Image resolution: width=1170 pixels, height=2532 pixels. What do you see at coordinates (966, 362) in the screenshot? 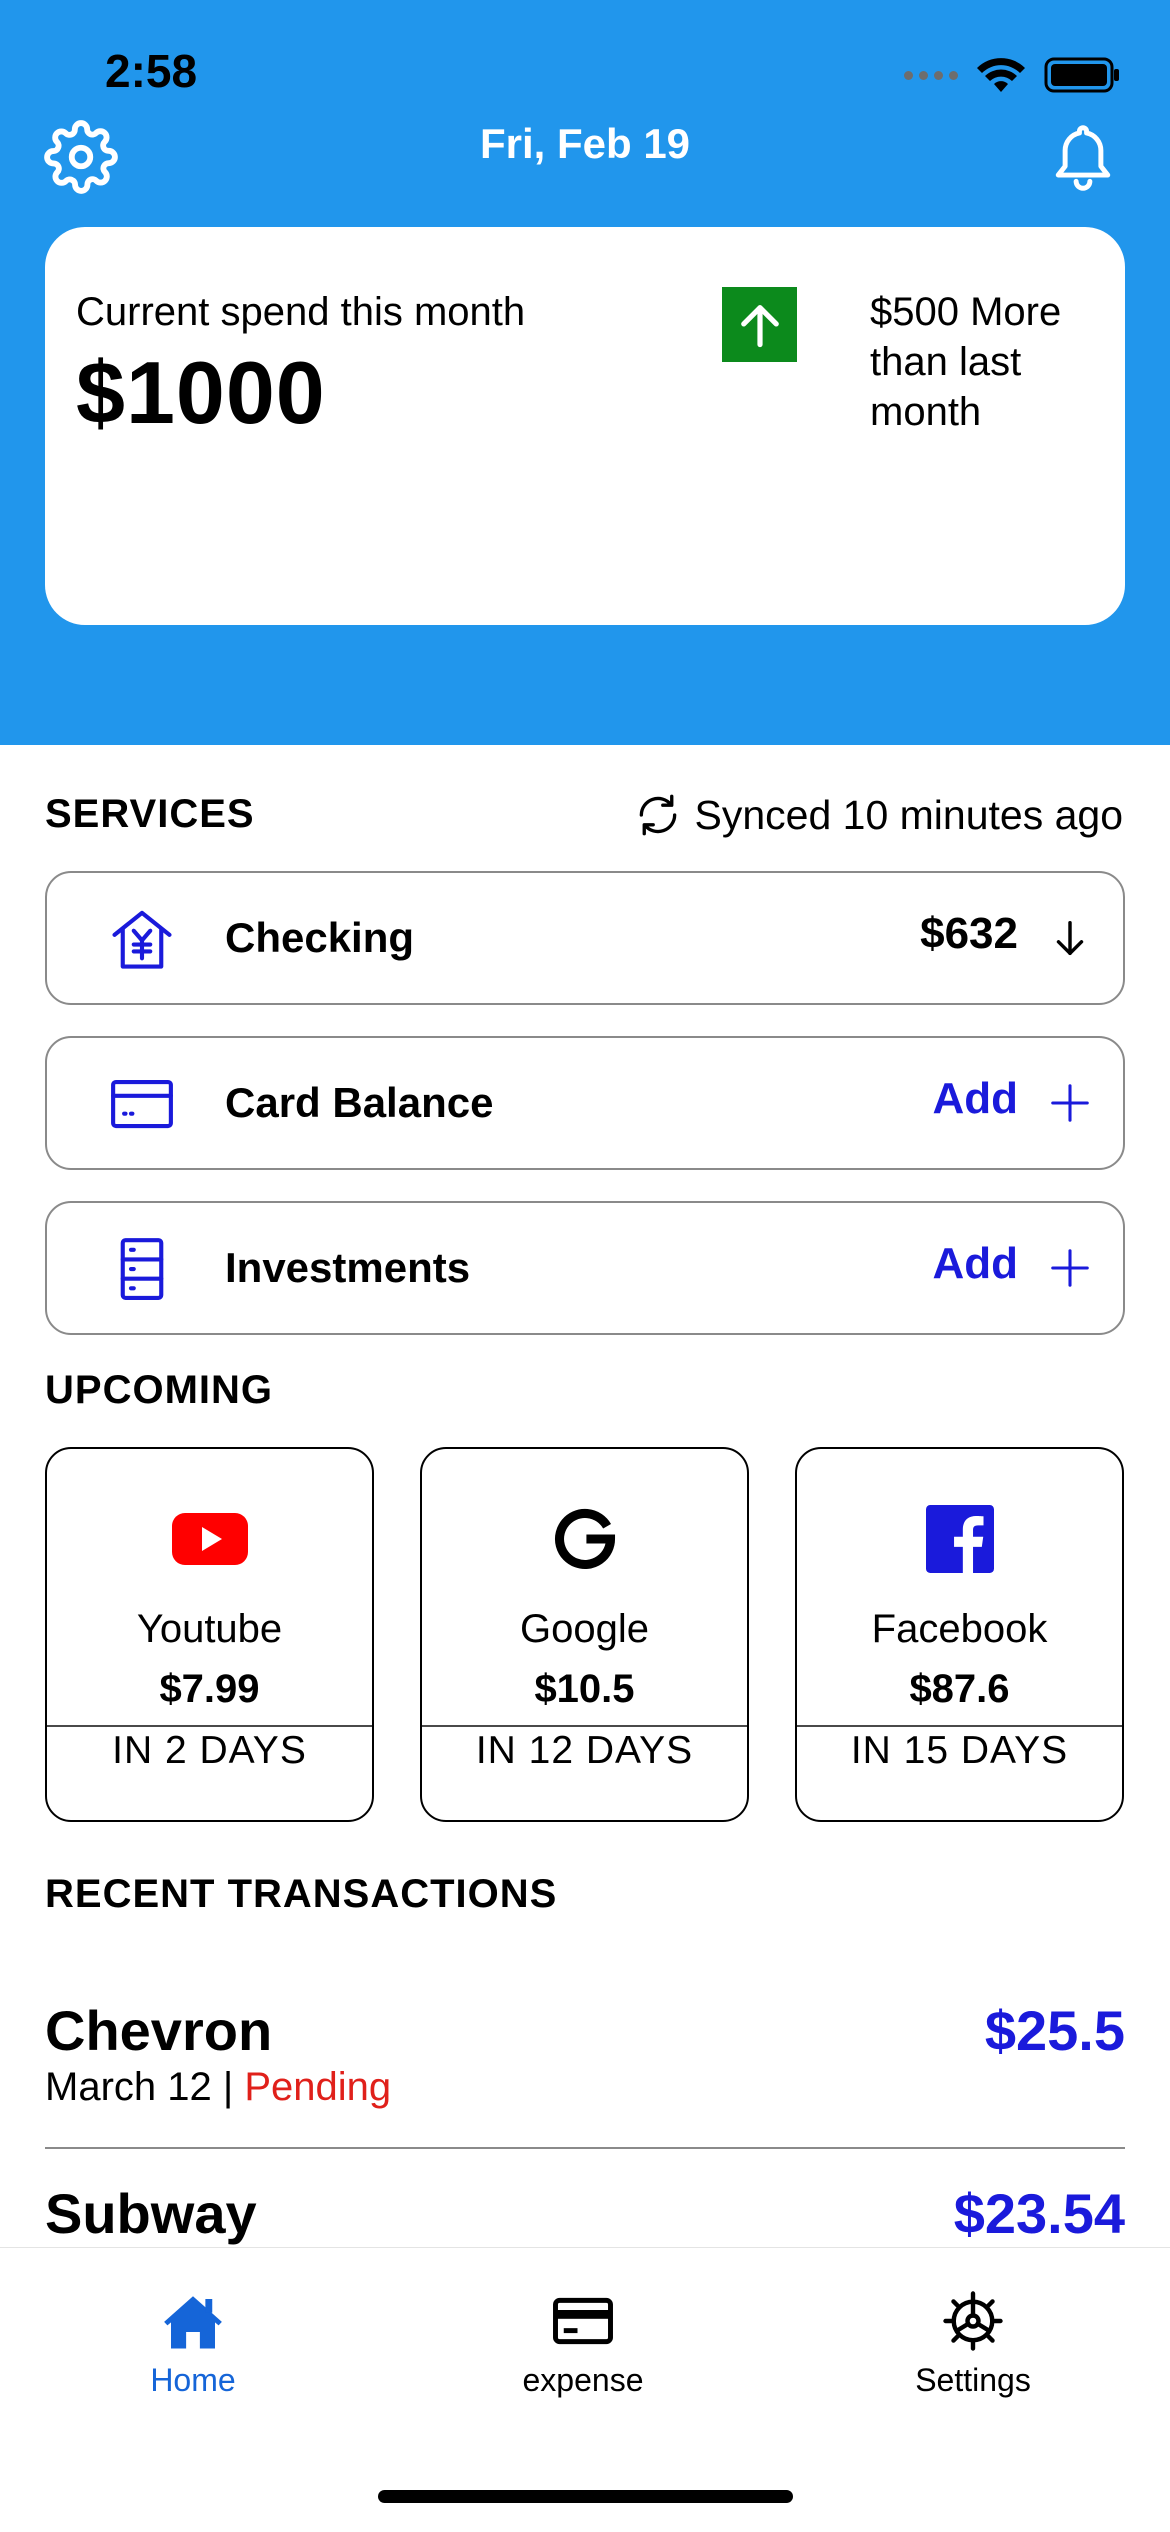
I see `spend-comparison: $500 More than last month` at bounding box center [966, 362].